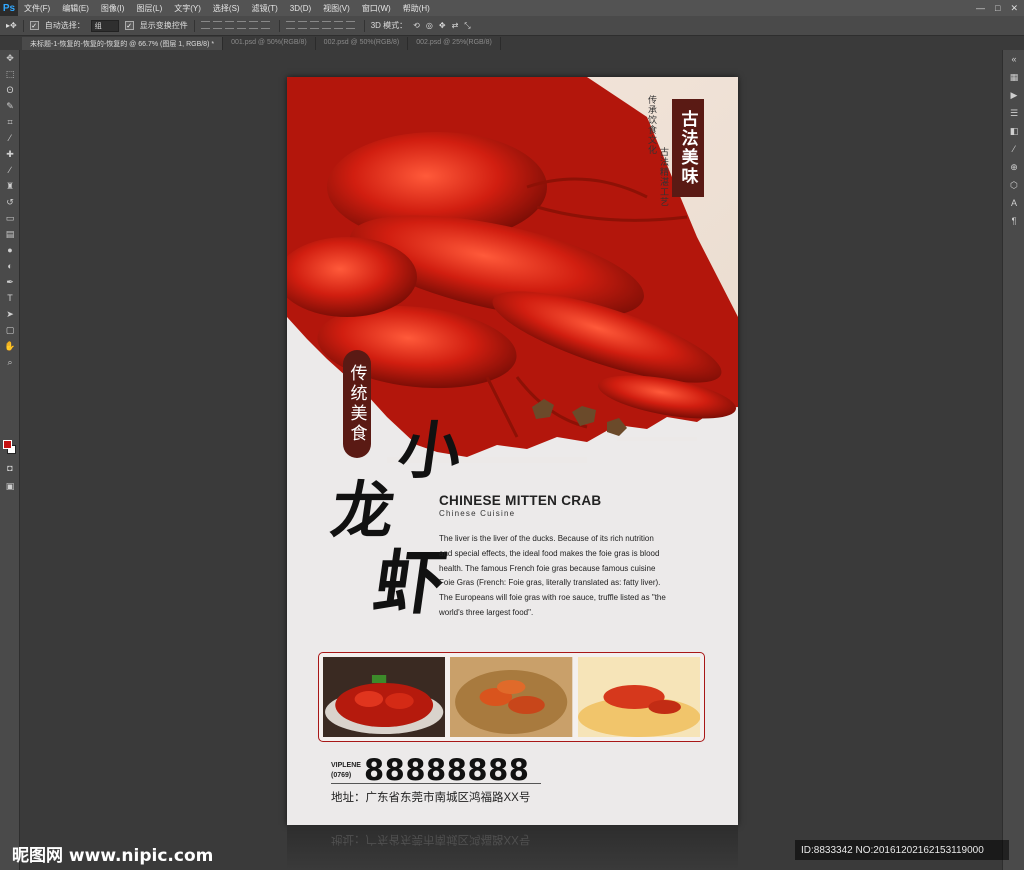 The height and width of the screenshot is (870, 1024). What do you see at coordinates (113, 8) in the screenshot?
I see `menu-image: 图像(I)` at bounding box center [113, 8].